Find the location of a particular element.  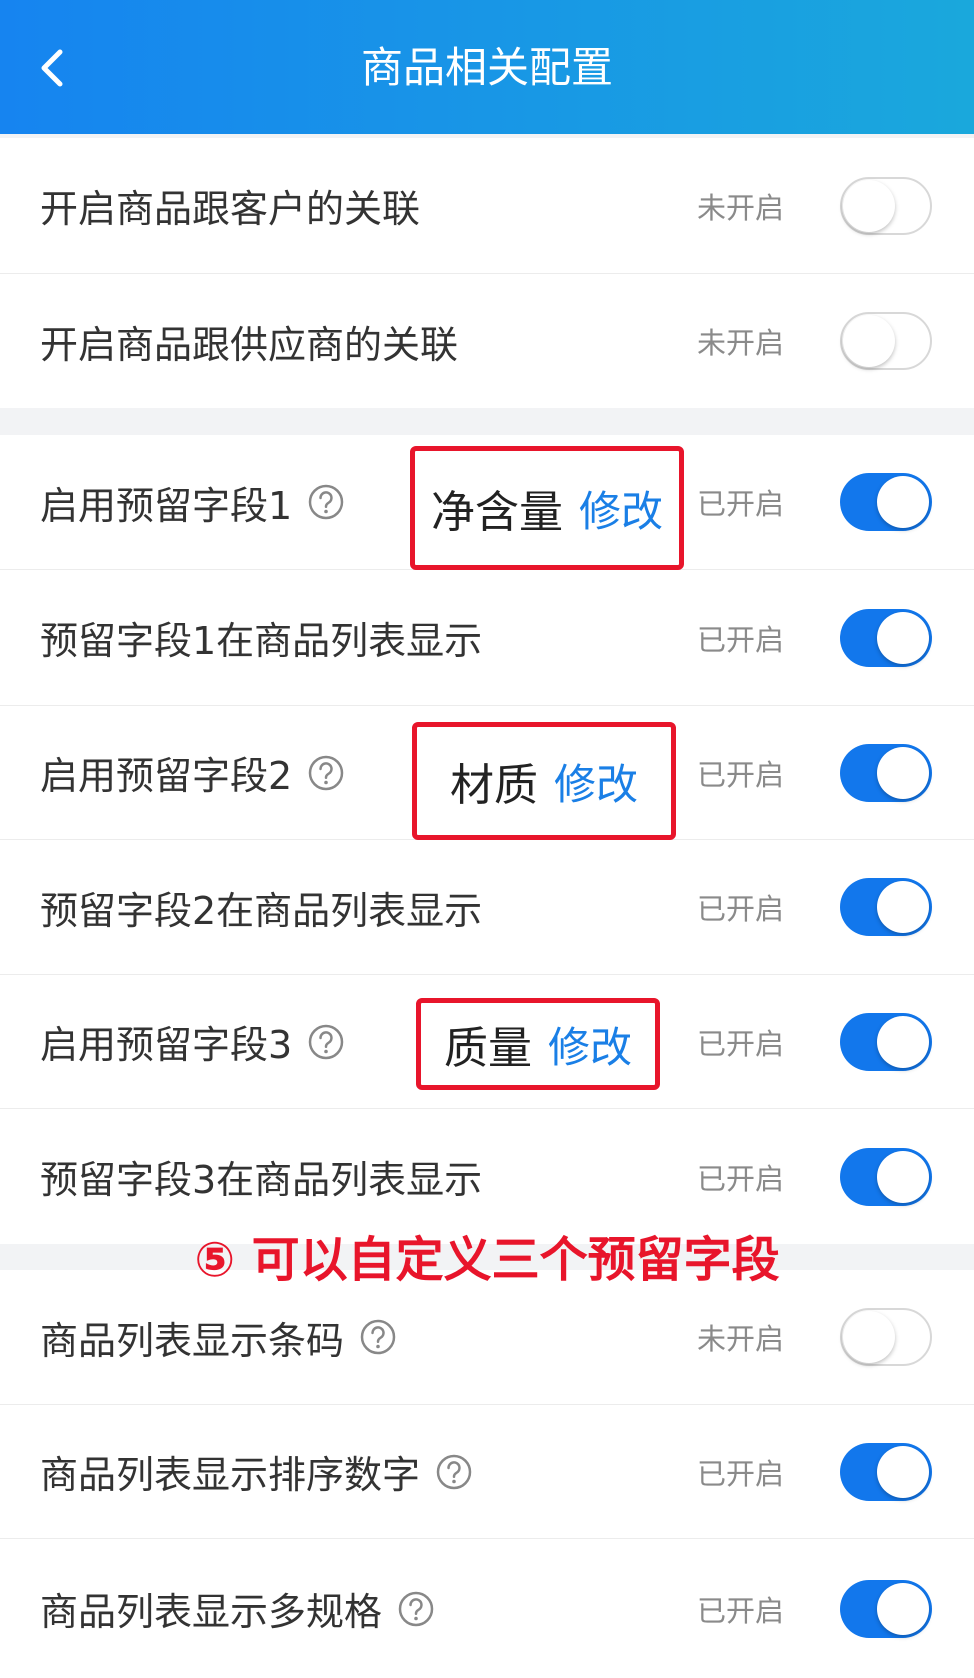

setting-label-text: 启用预留字段1 is located at coordinates (166, 505).